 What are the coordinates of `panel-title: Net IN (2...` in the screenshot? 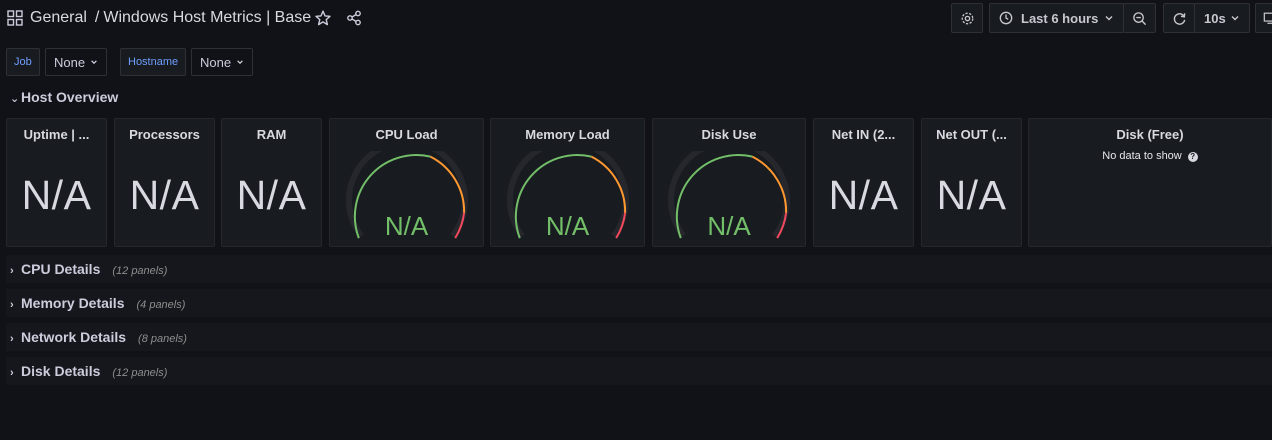 It's located at (863, 134).